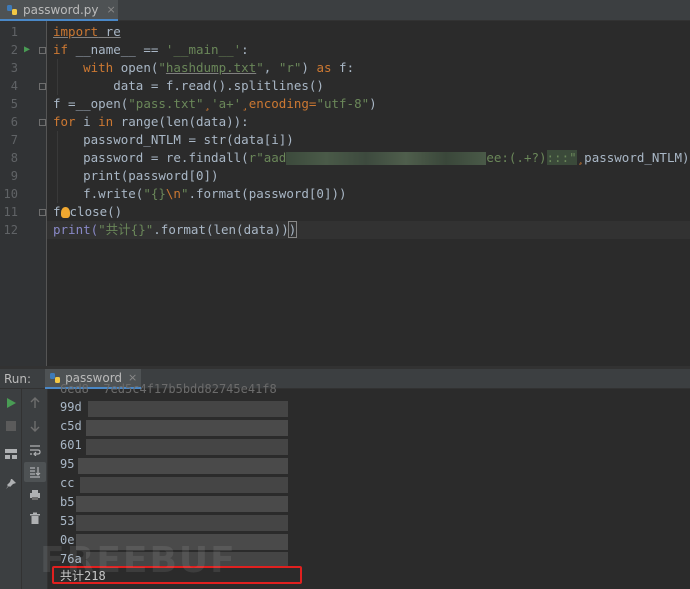 The height and width of the screenshot is (589, 690). I want to click on print-button, so click(35, 495).